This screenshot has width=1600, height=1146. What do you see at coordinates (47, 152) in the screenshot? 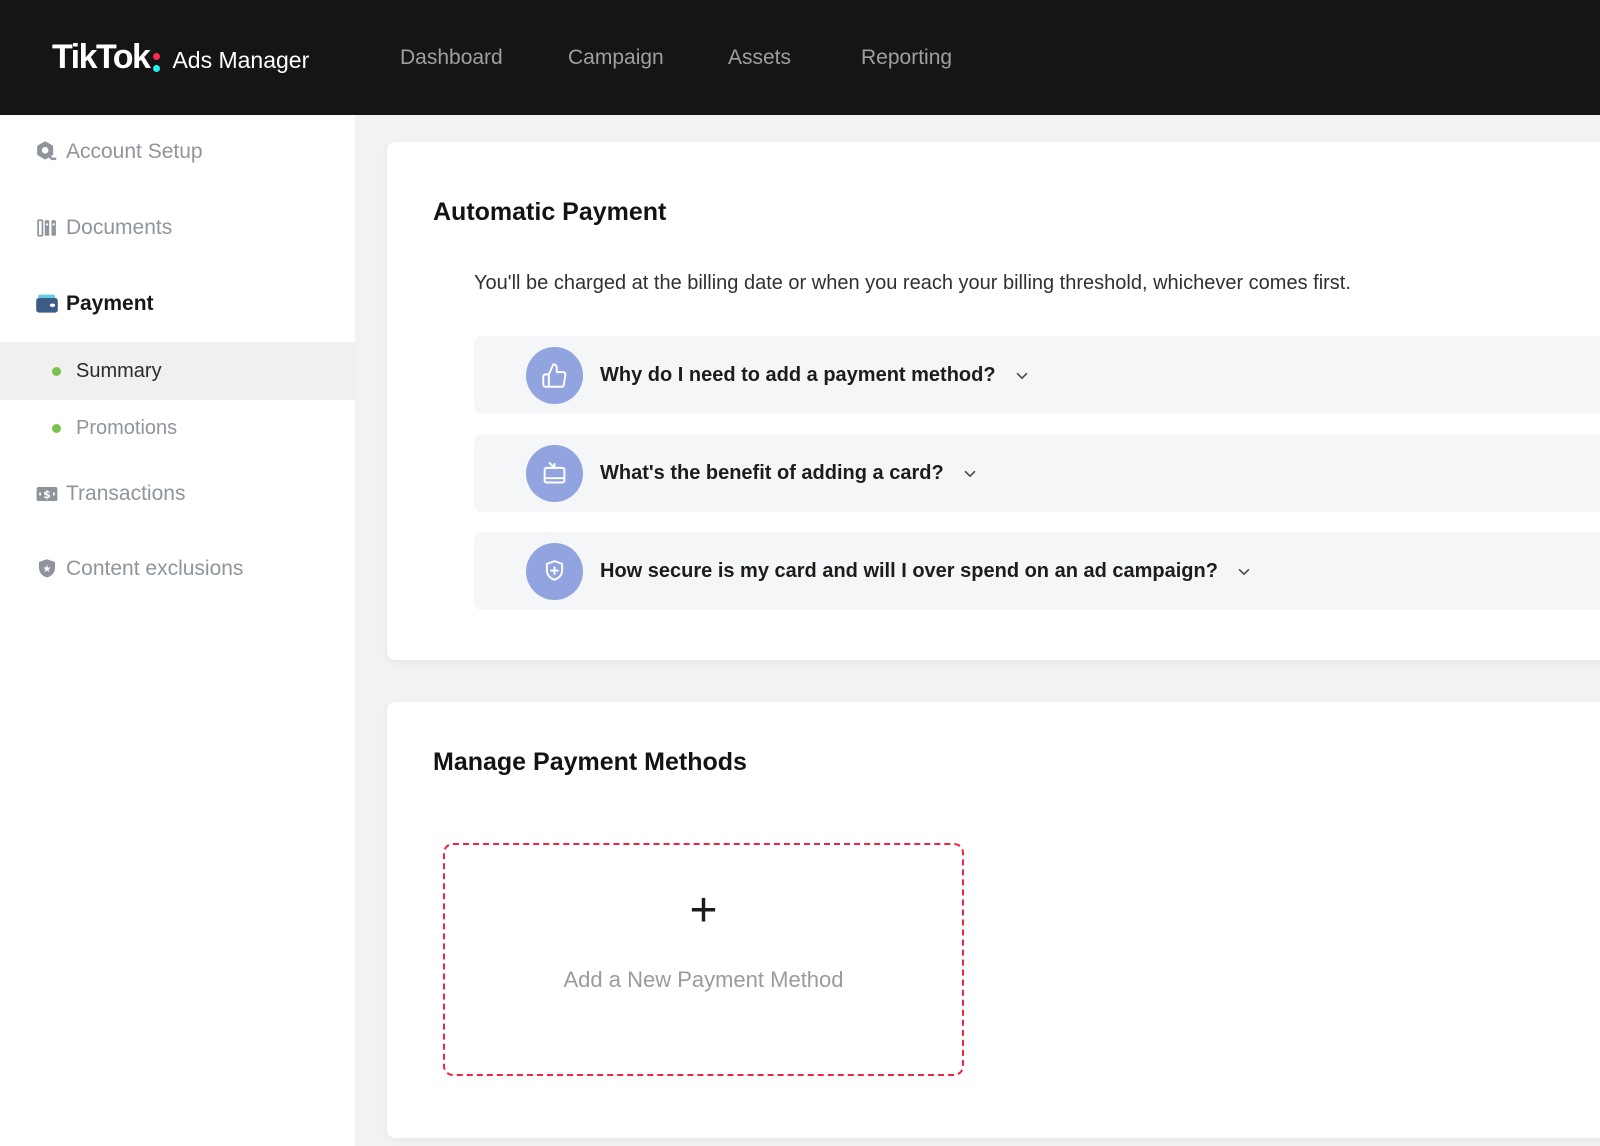
I see `account-setup-icon` at bounding box center [47, 152].